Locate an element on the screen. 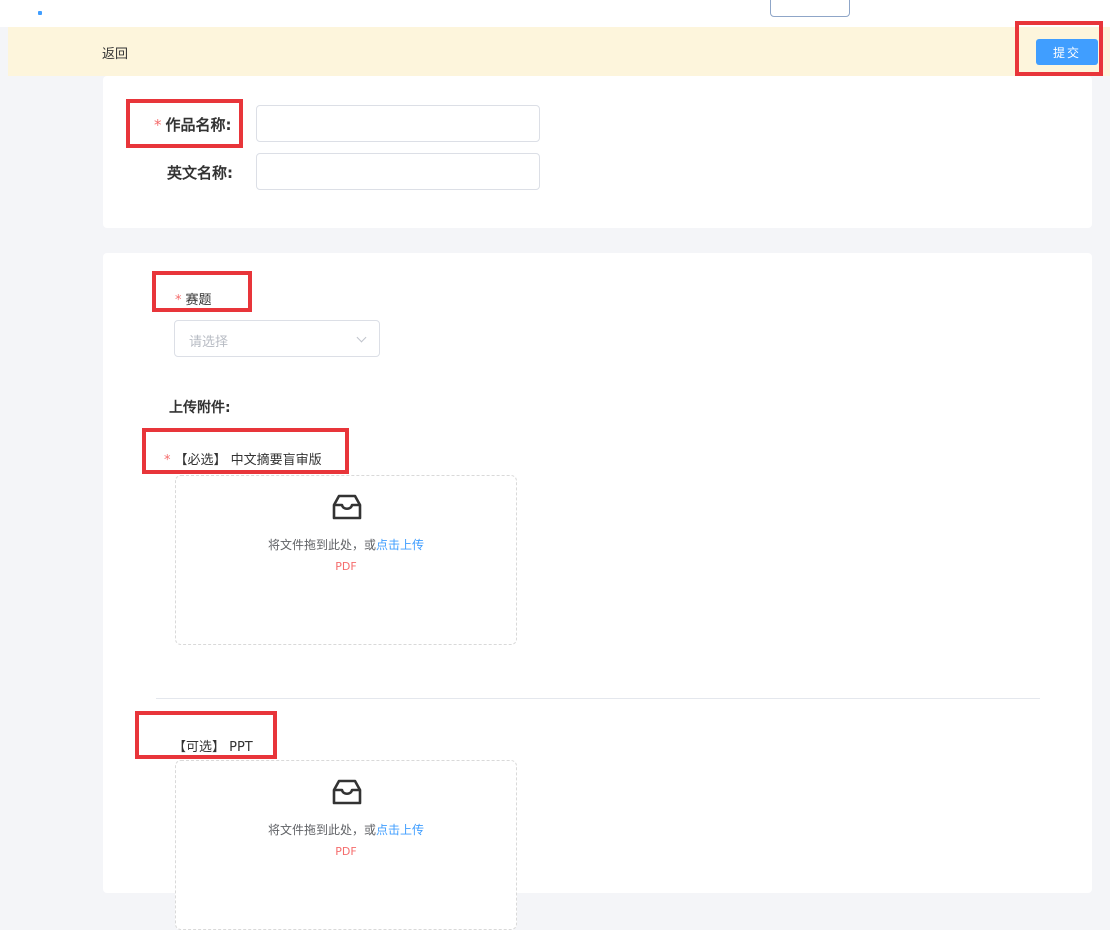 The width and height of the screenshot is (1110, 930). submit-button: 提交 is located at coordinates (1067, 52).